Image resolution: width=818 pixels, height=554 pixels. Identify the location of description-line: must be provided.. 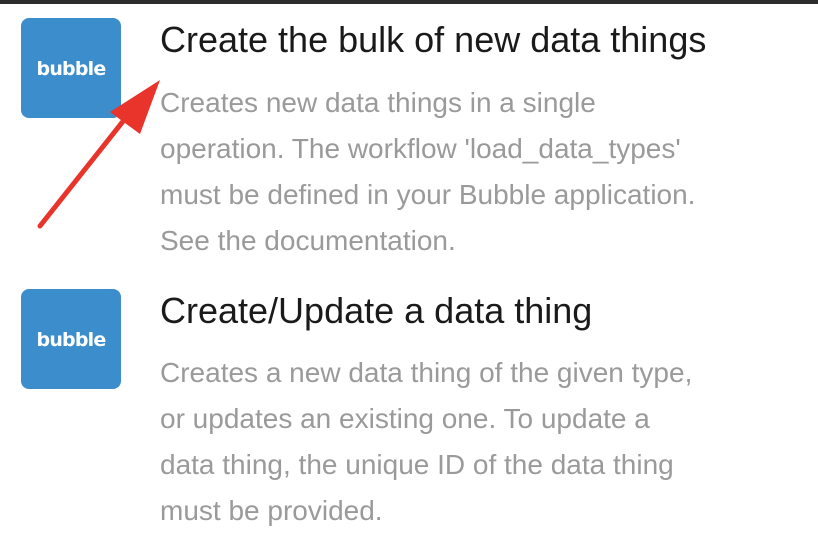
(271, 510).